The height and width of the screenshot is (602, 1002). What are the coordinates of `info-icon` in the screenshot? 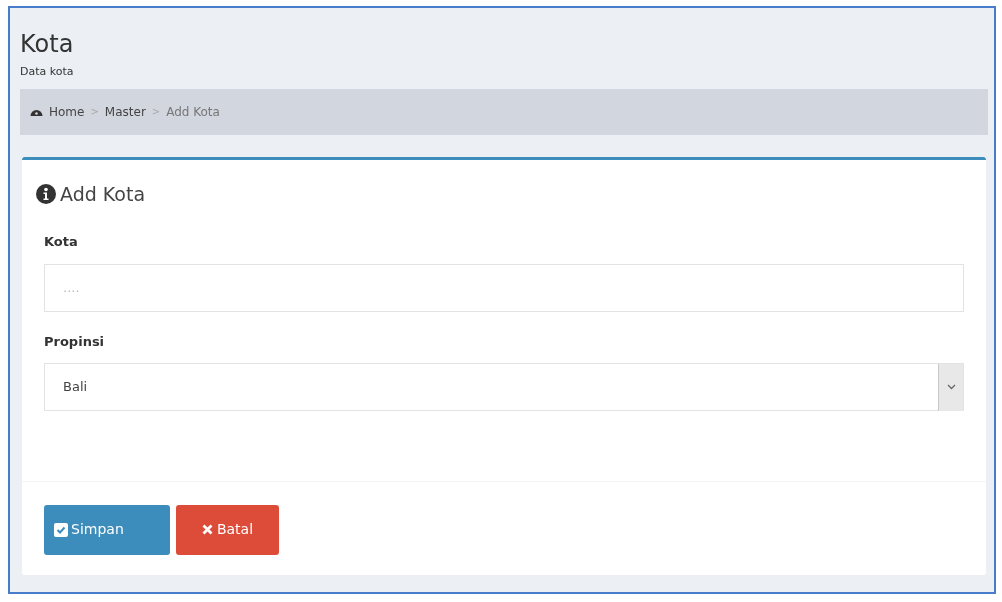 It's located at (46, 193).